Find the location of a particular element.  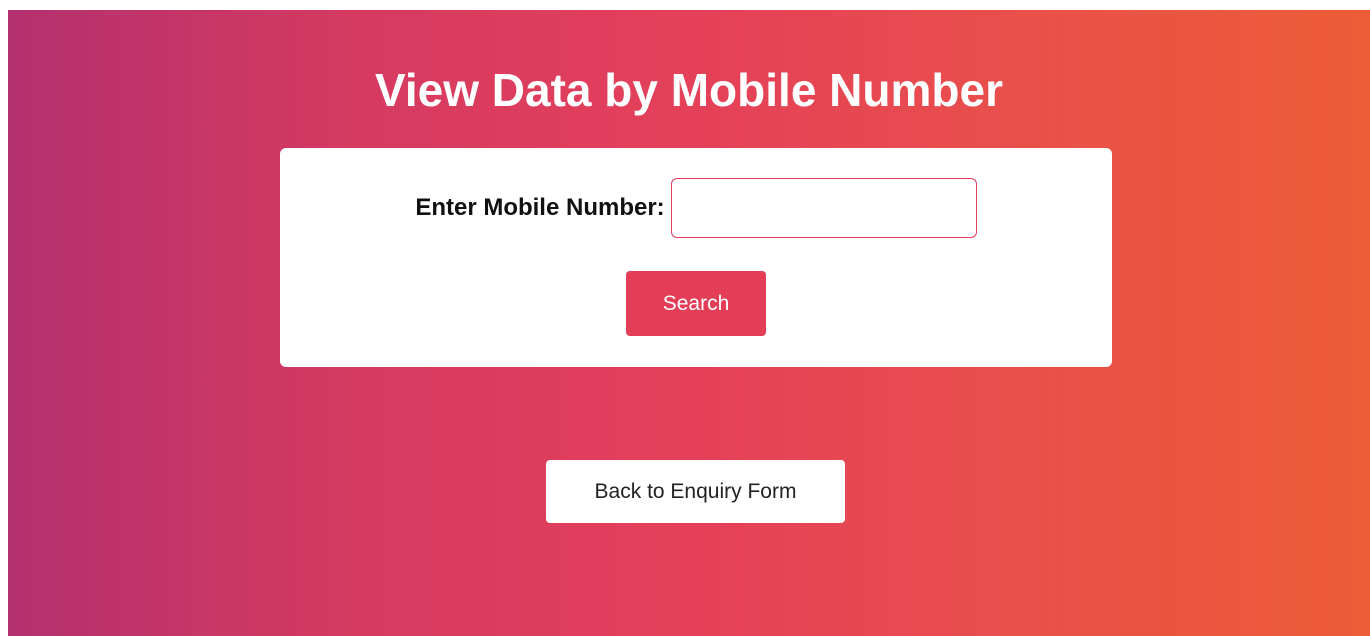

mobile-form-row: Enter Mobile Number: is located at coordinates (696, 208).